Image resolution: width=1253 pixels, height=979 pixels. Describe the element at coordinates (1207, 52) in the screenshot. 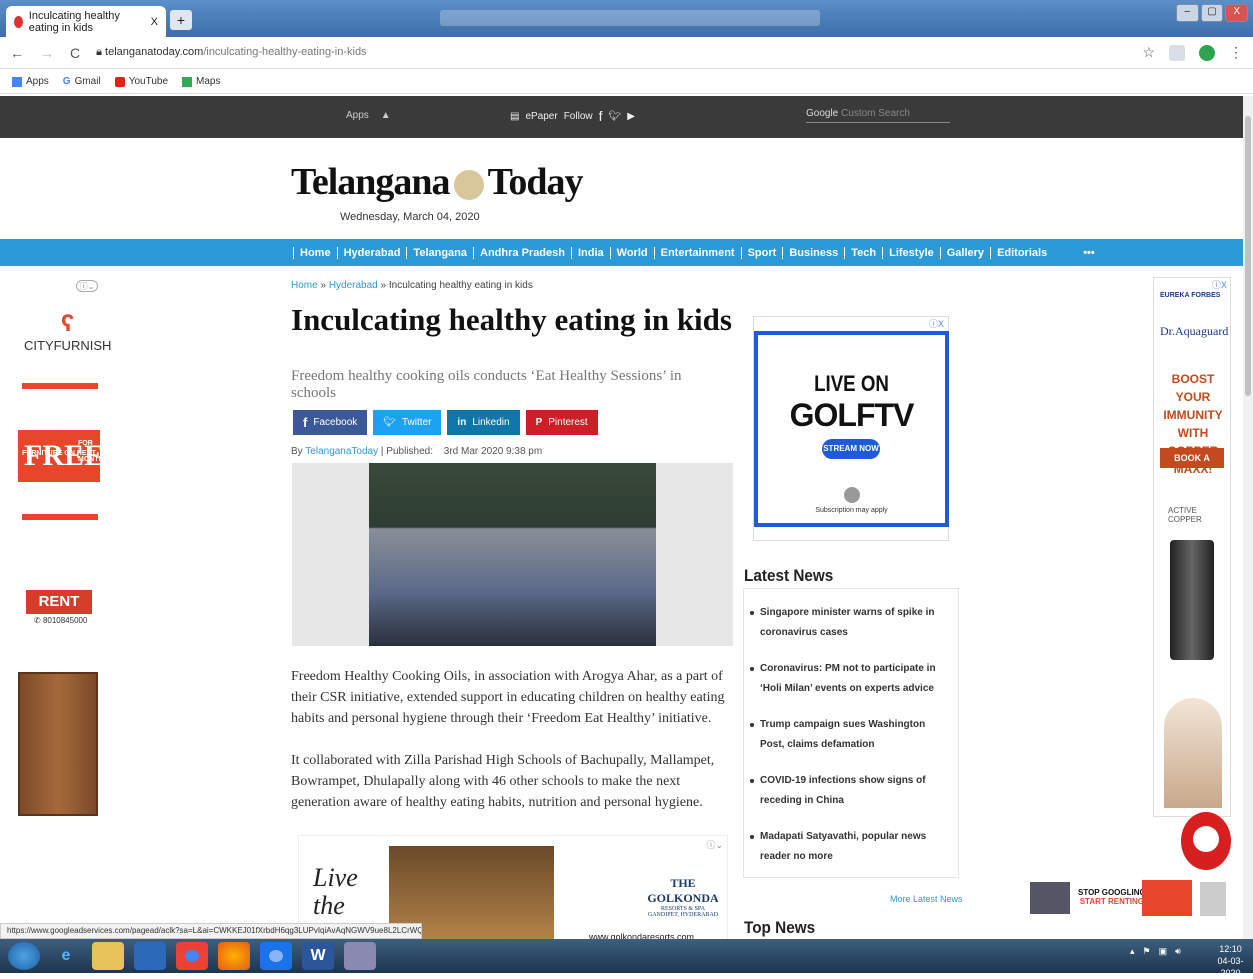

I see `profile-avatar` at that location.